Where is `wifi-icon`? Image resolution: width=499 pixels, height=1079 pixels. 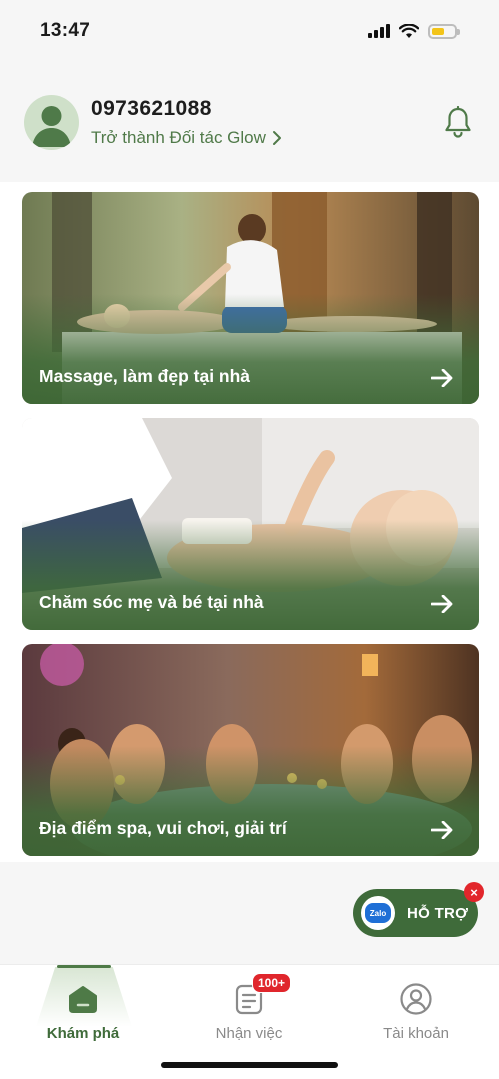
wifi-icon is located at coordinates (409, 30).